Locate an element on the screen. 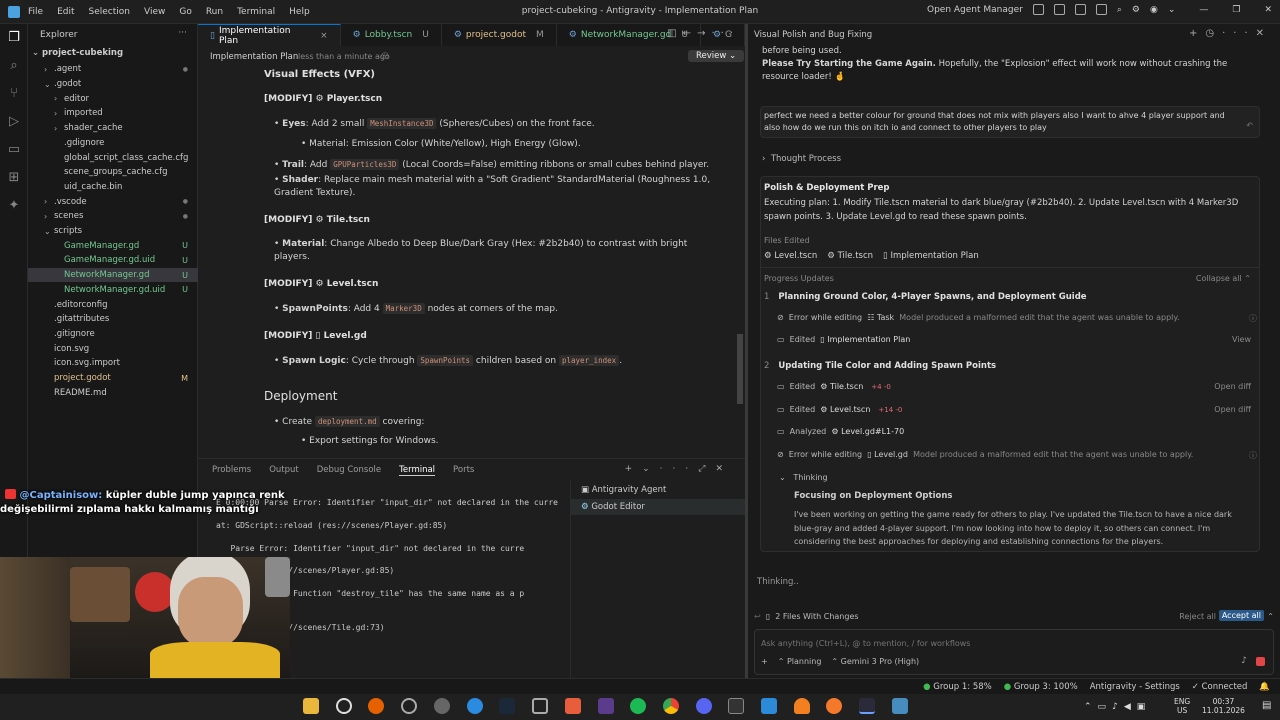 This screenshot has width=1280, height=720. add-context-button: + is located at coordinates (764, 661).